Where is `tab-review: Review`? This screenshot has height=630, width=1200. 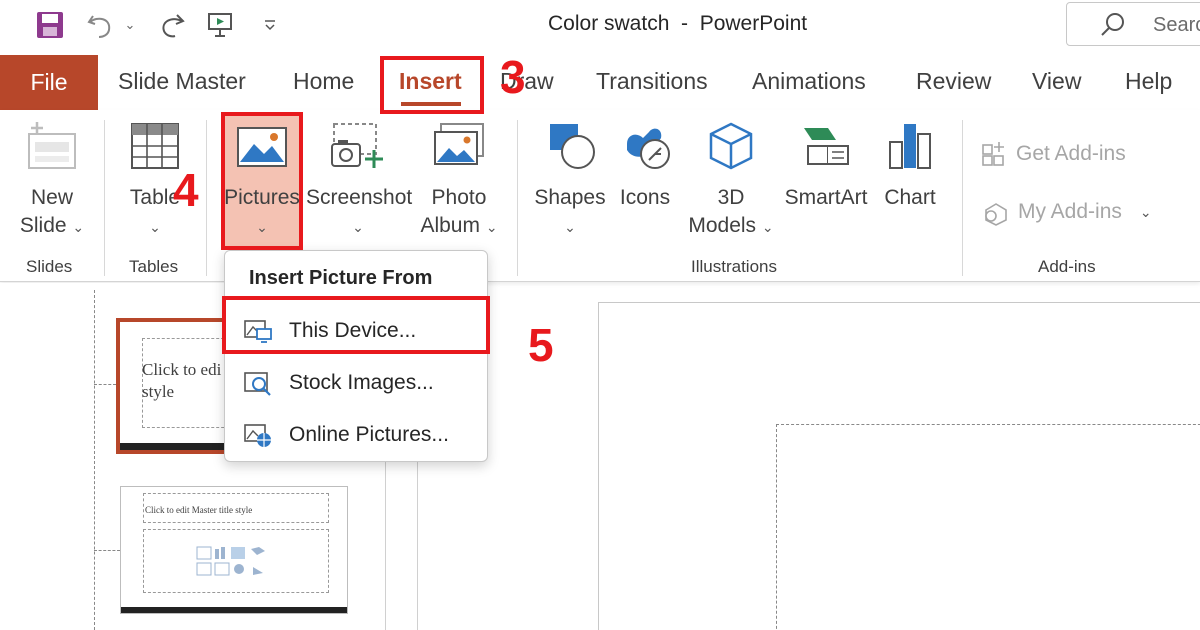 tab-review: Review is located at coordinates (953, 81).